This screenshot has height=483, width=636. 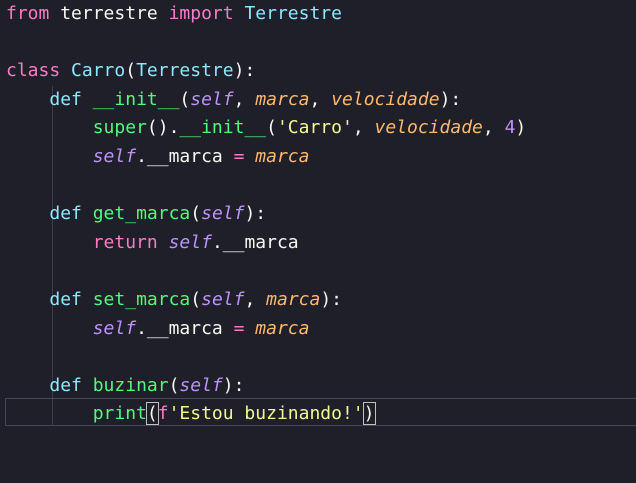 What do you see at coordinates (119, 414) in the screenshot?
I see `code-token: print` at bounding box center [119, 414].